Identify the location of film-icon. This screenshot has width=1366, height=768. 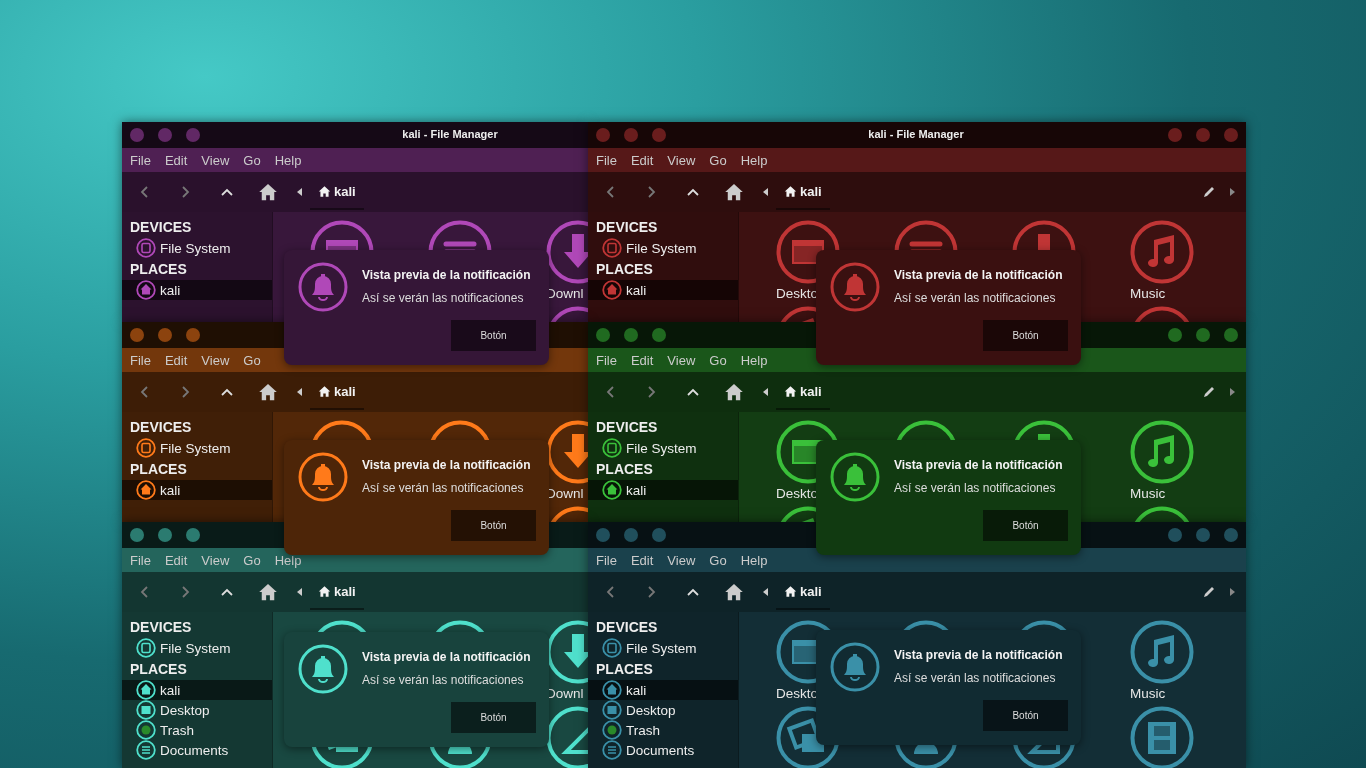
(1162, 737).